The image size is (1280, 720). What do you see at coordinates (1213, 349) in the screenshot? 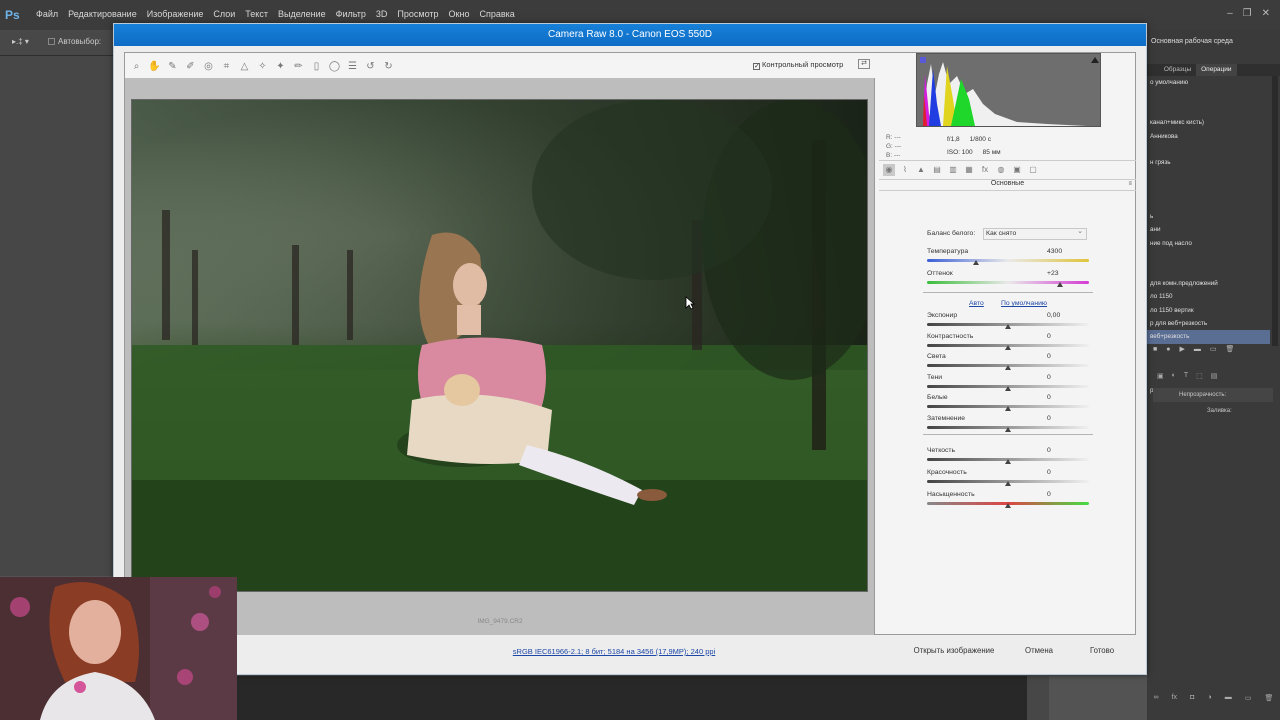
I see `new-action-icon: ▭` at bounding box center [1213, 349].